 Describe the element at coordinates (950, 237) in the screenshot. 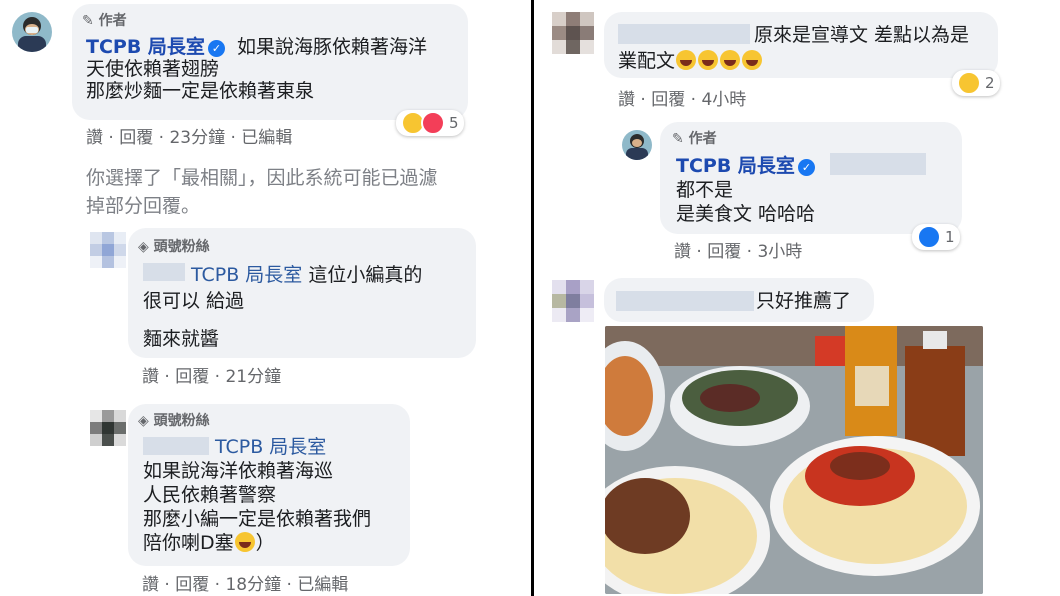

I see `reaction-count: 1` at that location.